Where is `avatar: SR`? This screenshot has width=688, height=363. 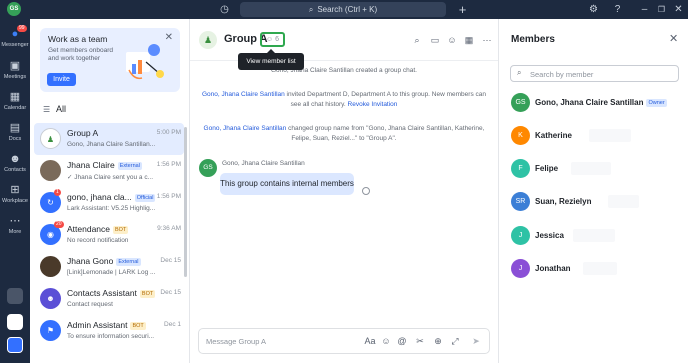 avatar: SR is located at coordinates (520, 201).